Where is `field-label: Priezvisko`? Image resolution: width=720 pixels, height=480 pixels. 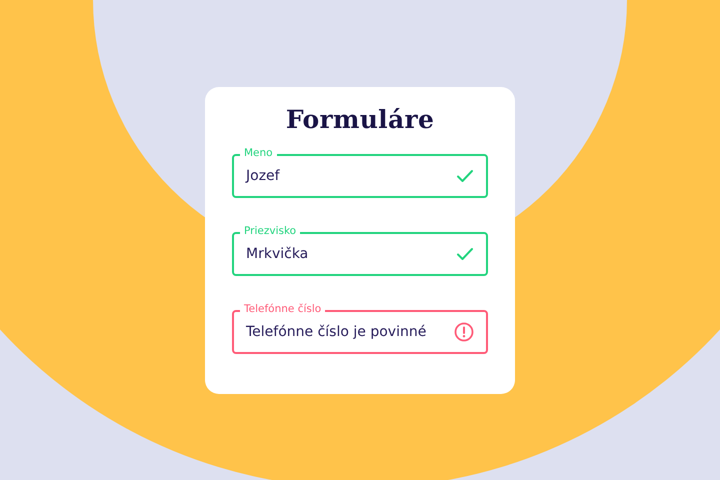
field-label: Priezvisko is located at coordinates (270, 230).